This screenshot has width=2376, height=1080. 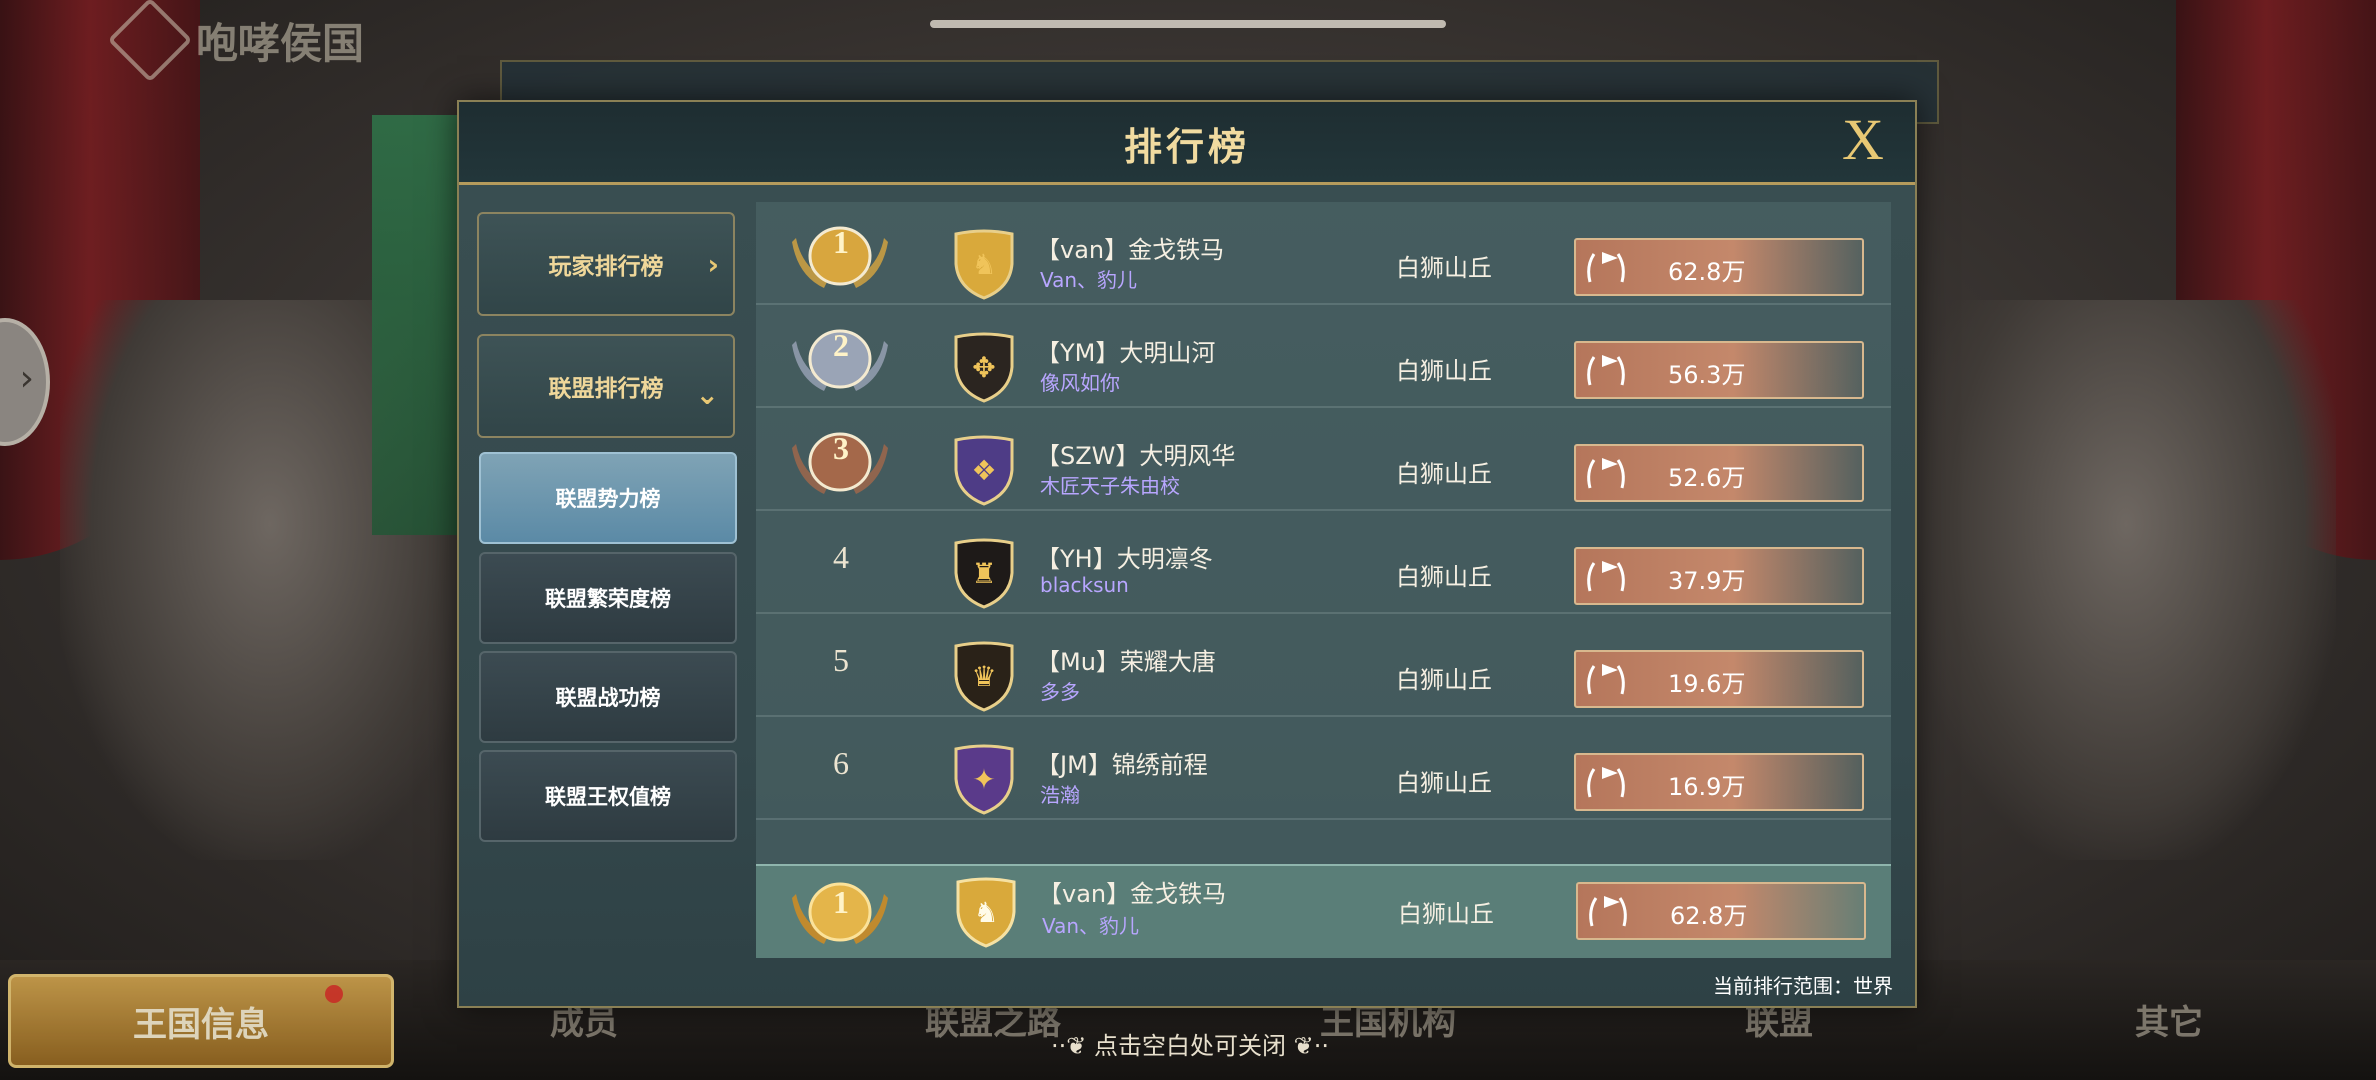 What do you see at coordinates (1323, 911) in the screenshot?
I see `my-alliance-row: 1 ♞ 【van】金戈铁马 Van、豹儿 白狮山丘 62.8万` at bounding box center [1323, 911].